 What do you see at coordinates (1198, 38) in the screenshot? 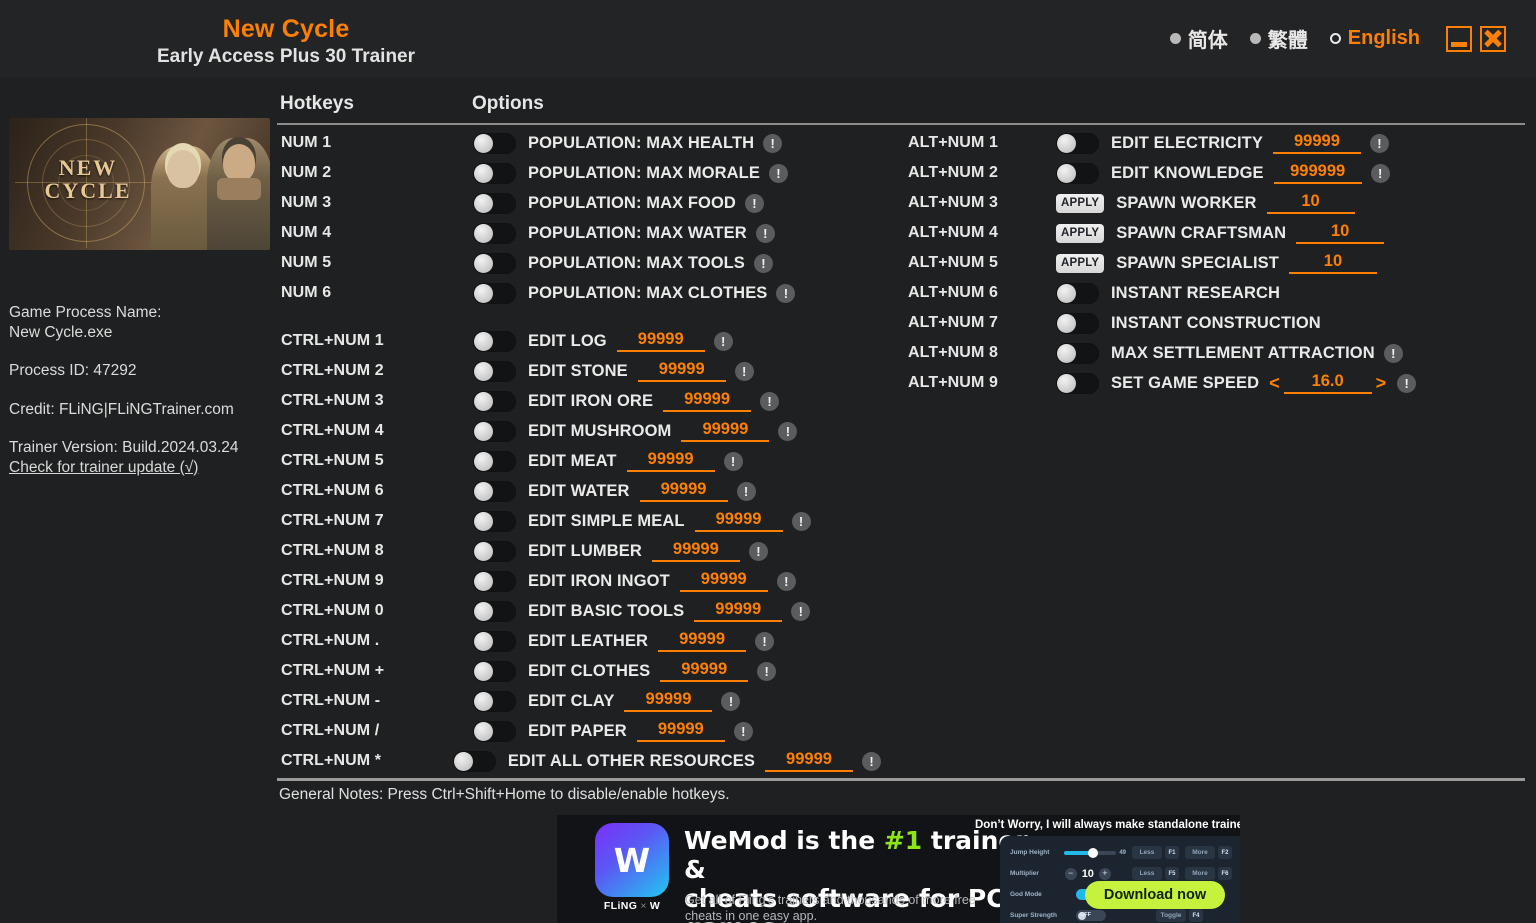
I see `lang-option-simplified: 简体` at bounding box center [1198, 38].